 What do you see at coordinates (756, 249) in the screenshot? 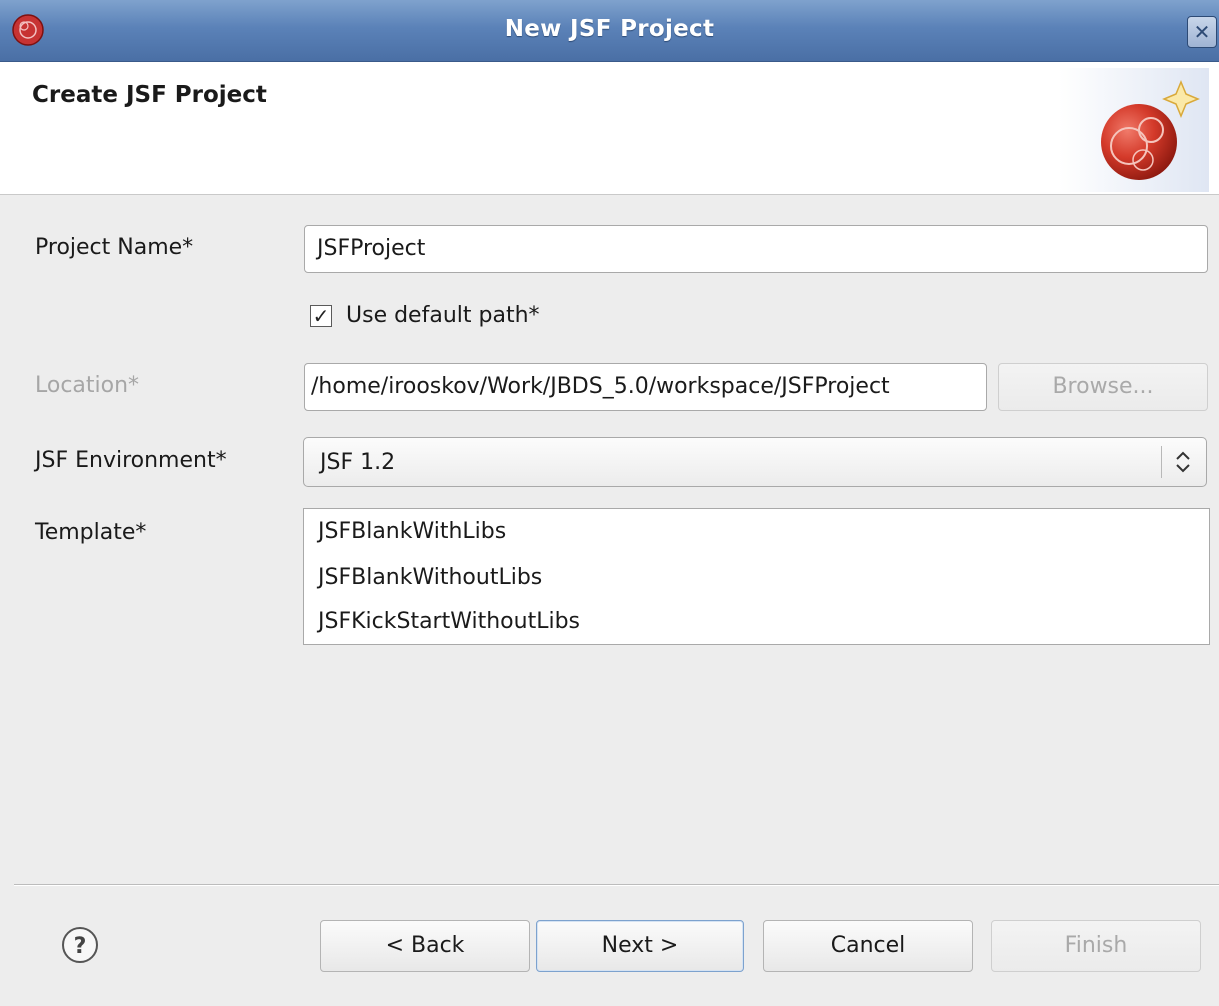
I see `project-name-input: JSFProject` at bounding box center [756, 249].